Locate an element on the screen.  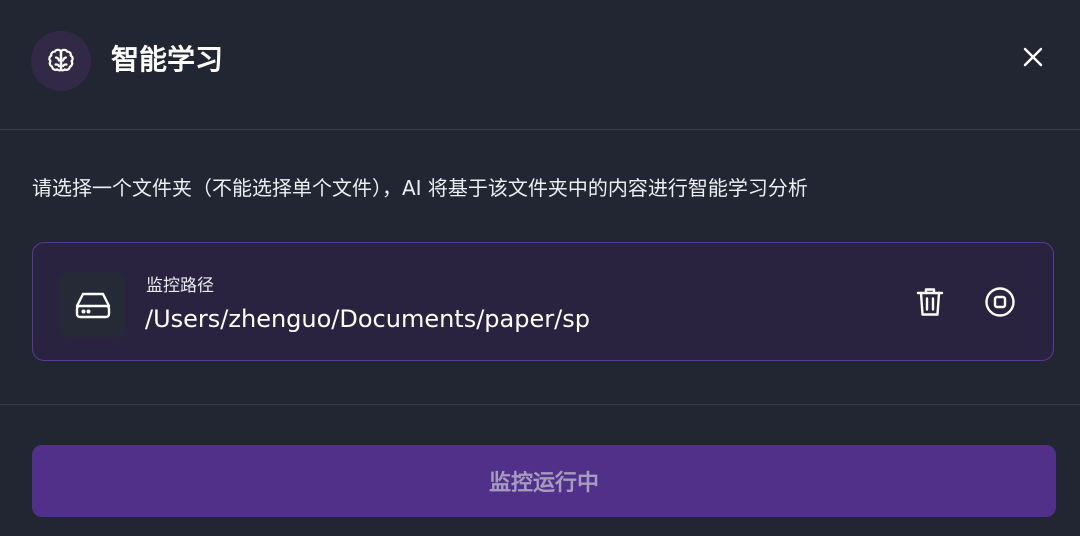
delete-path-button is located at coordinates (930, 304).